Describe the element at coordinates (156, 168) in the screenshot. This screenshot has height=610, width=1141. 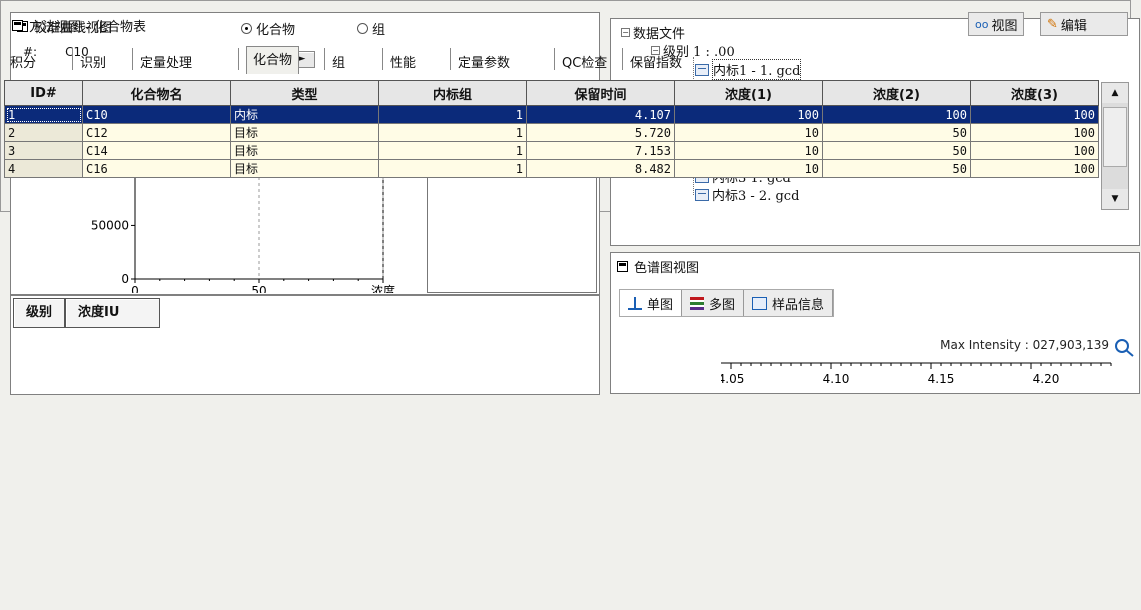
I see `table-cell: C16` at that location.